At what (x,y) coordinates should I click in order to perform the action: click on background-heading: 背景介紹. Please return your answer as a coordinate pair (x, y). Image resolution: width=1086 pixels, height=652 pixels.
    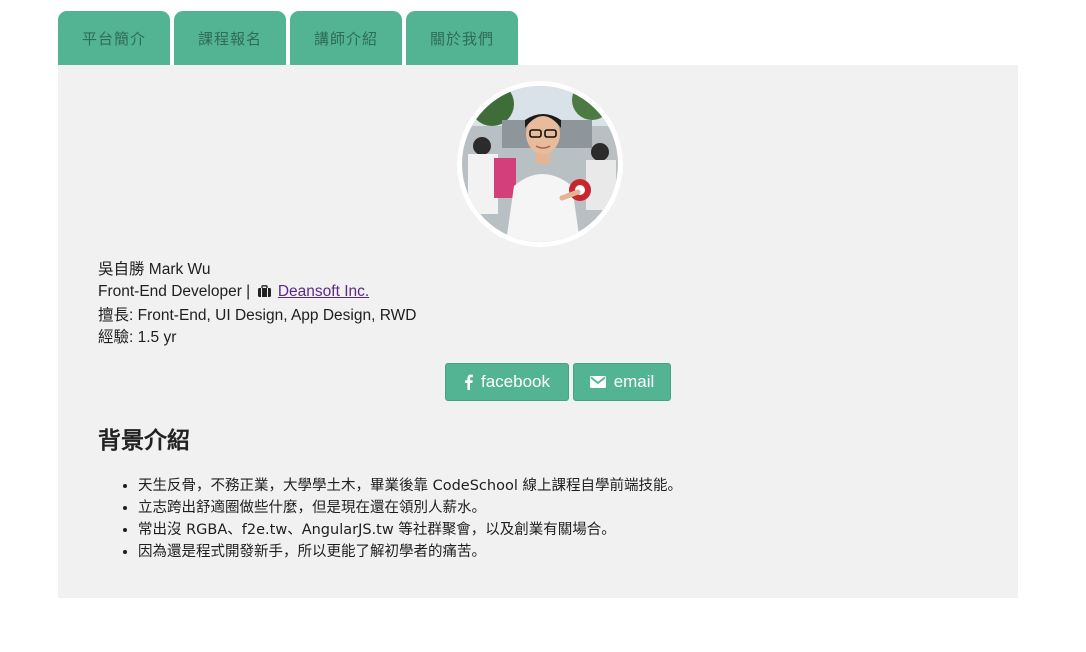
    Looking at the image, I should click on (144, 441).